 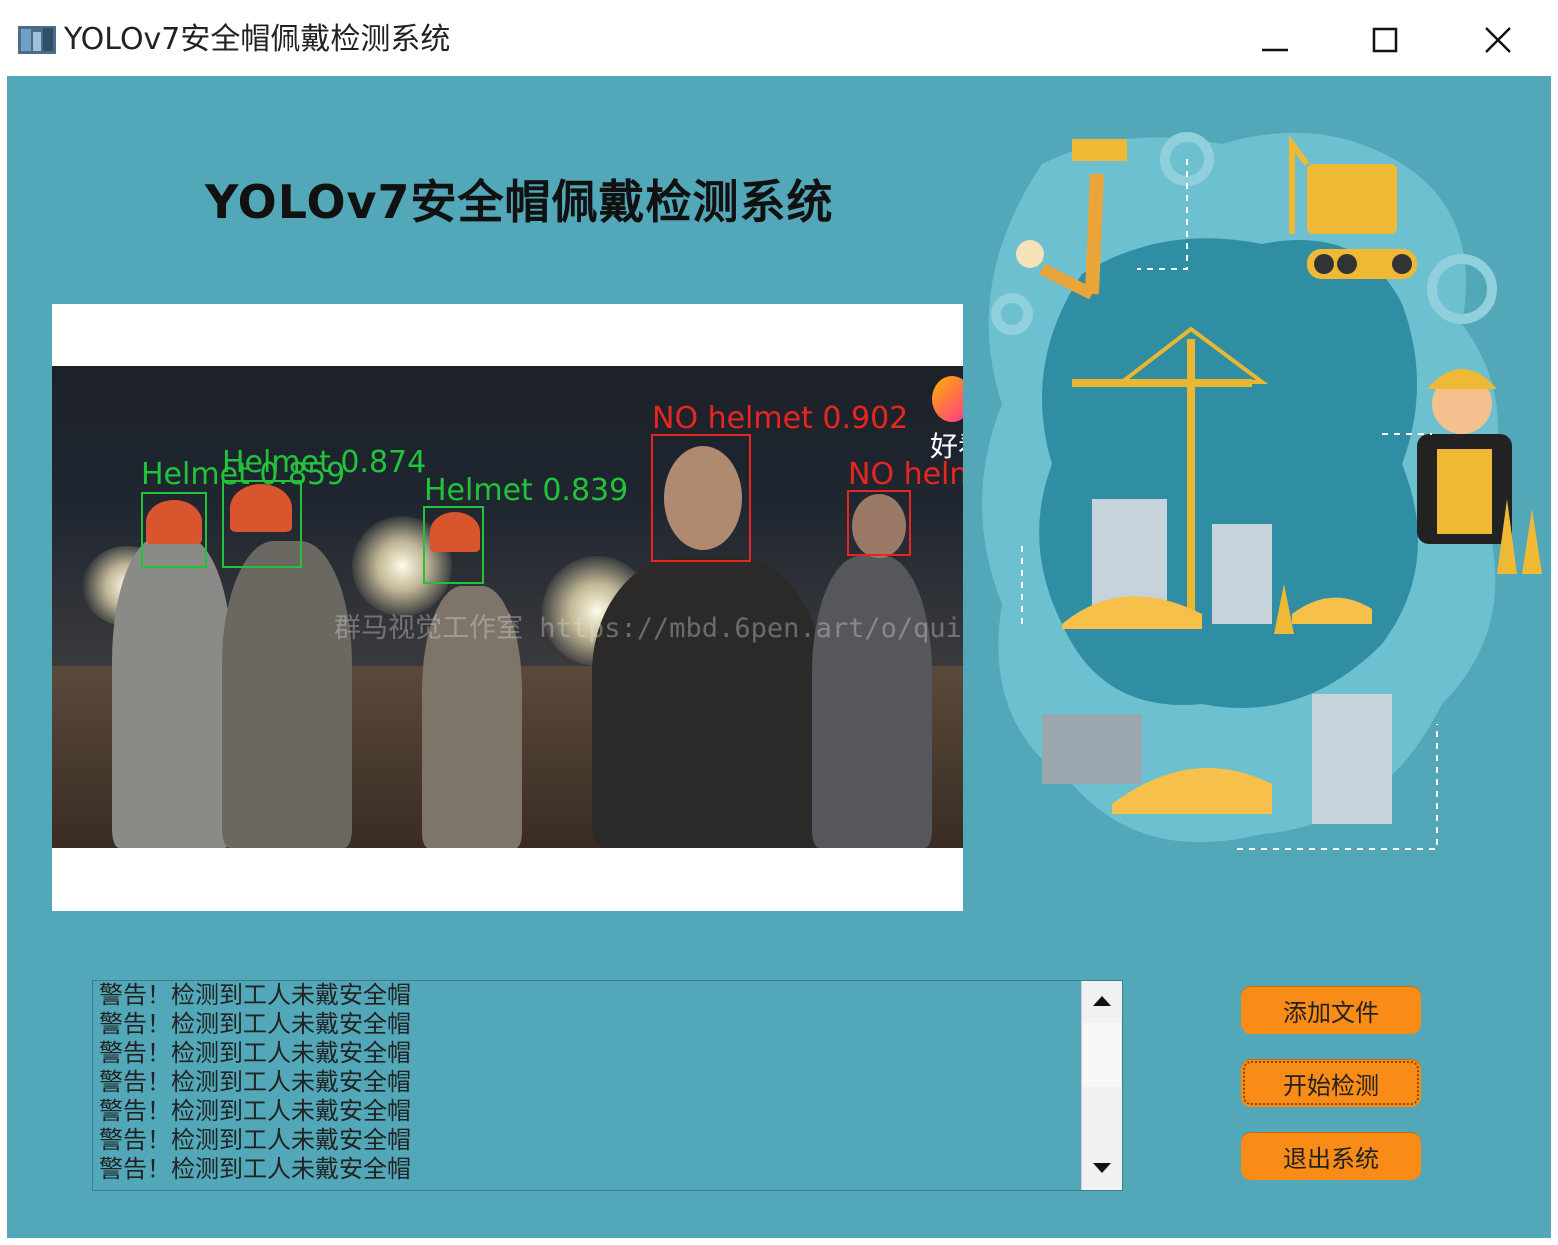 What do you see at coordinates (1275, 50) in the screenshot?
I see `minimize-icon` at bounding box center [1275, 50].